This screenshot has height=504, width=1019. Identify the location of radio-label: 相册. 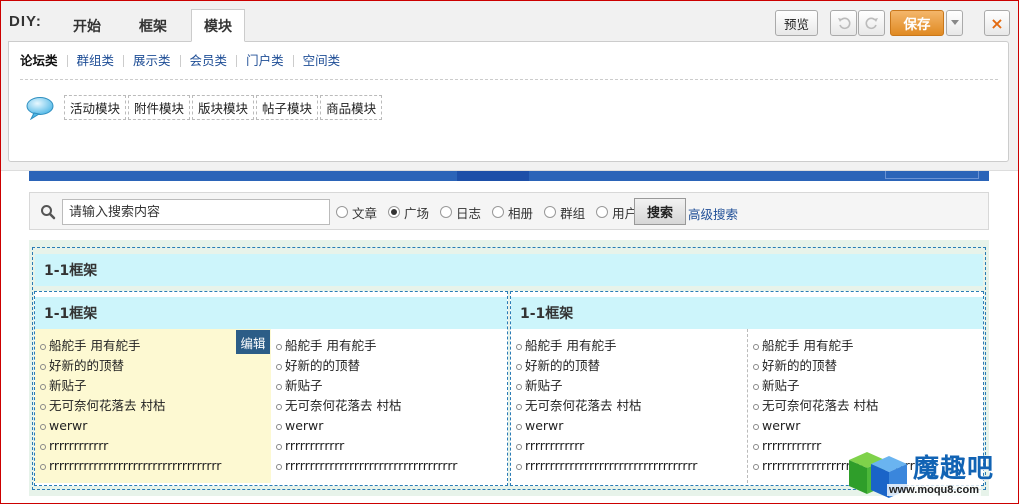
(521, 213).